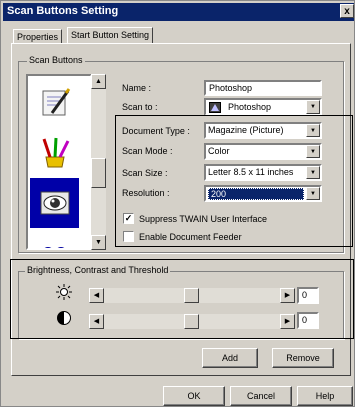 The height and width of the screenshot is (407, 355). What do you see at coordinates (230, 358) in the screenshot?
I see `add-button: Add` at bounding box center [230, 358].